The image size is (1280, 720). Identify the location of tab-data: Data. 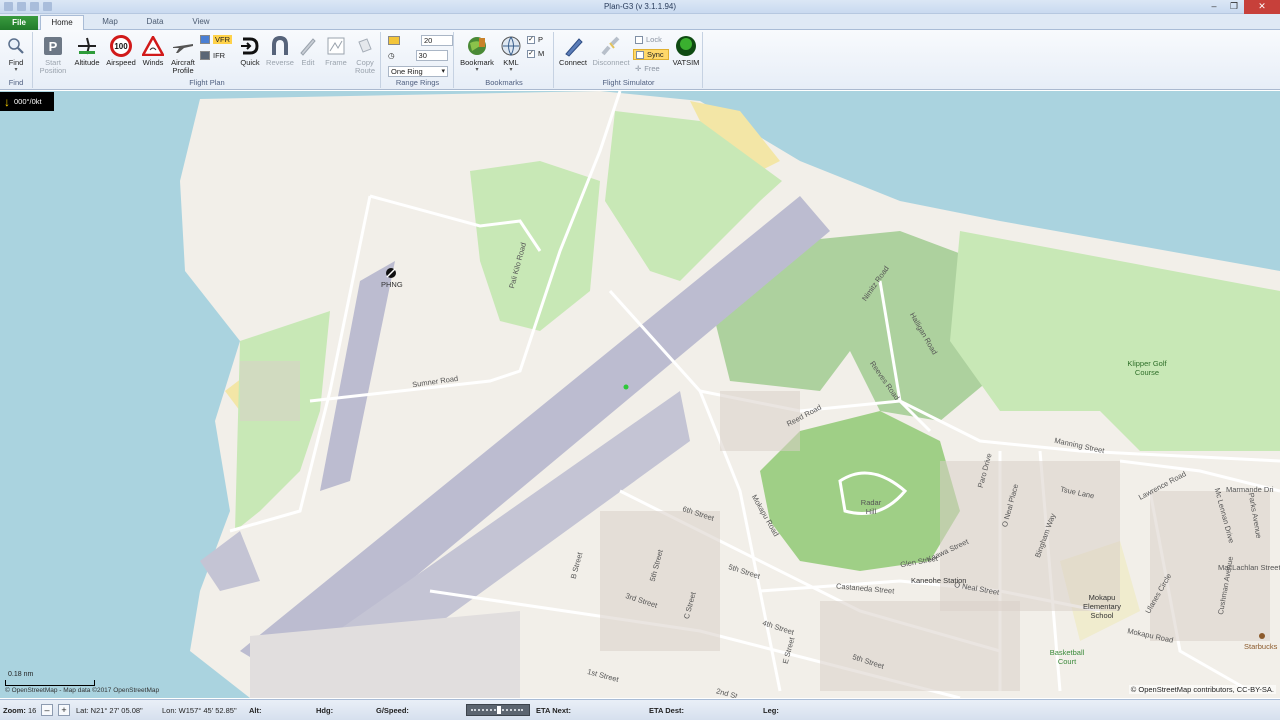
(155, 22).